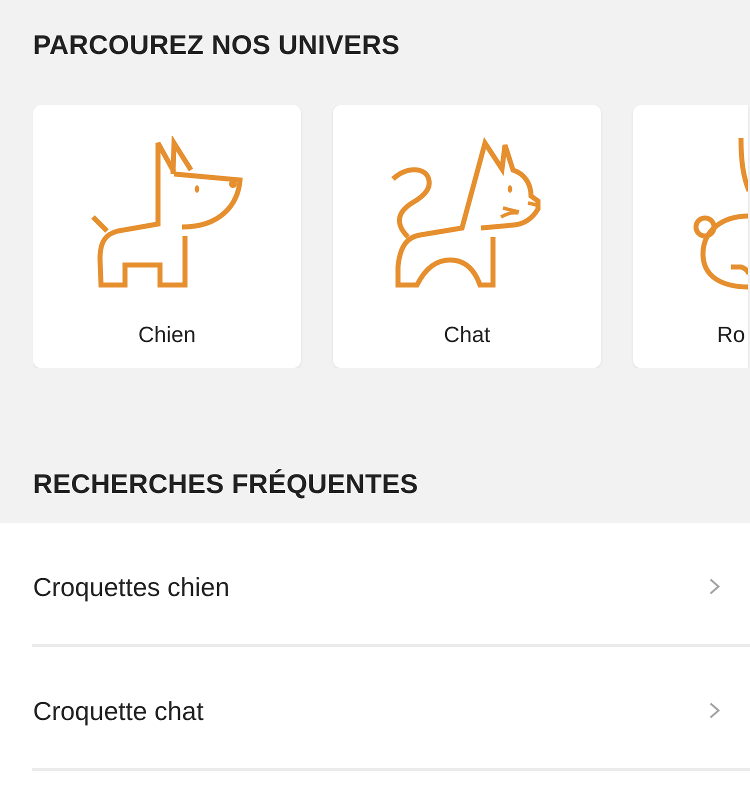 The height and width of the screenshot is (800, 750). Describe the element at coordinates (216, 45) in the screenshot. I see `section-heading: PARCOUREZ NOS UNIVERS` at that location.